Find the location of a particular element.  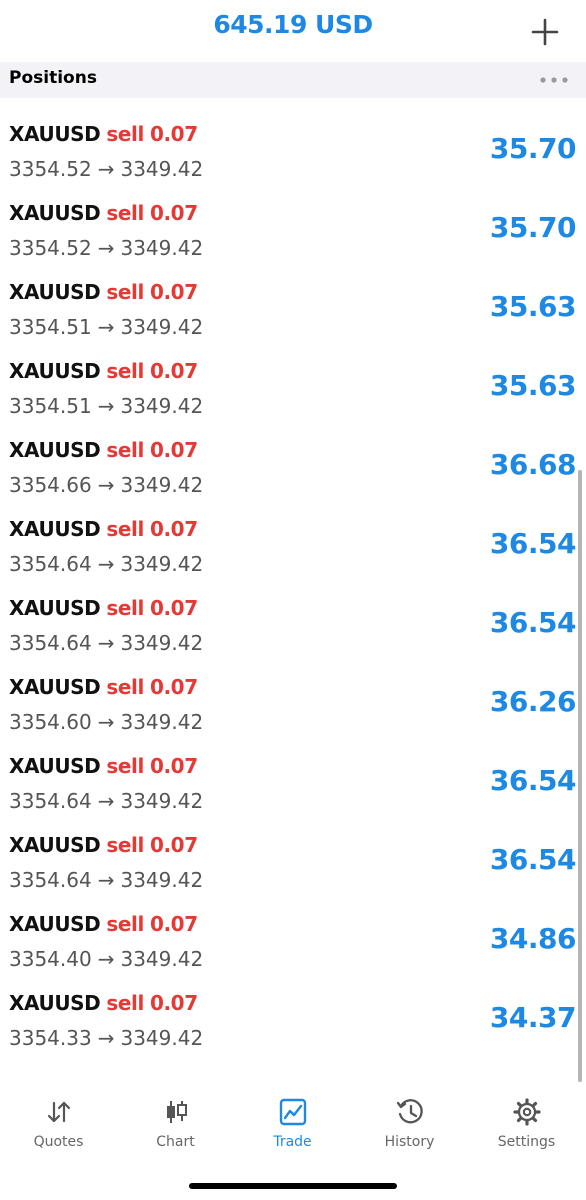

more-options-button is located at coordinates (554, 80).